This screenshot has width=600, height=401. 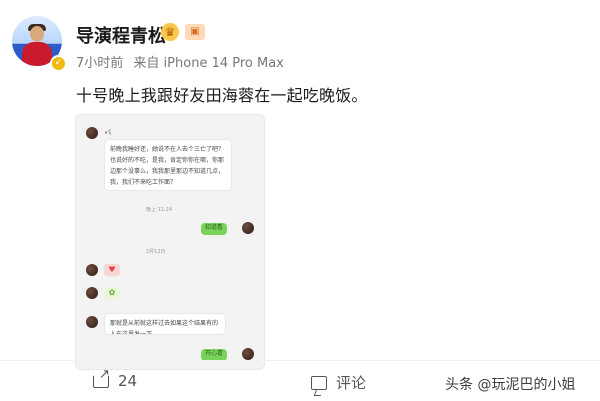 I want to click on comment-button: 评论, so click(x=338, y=382).